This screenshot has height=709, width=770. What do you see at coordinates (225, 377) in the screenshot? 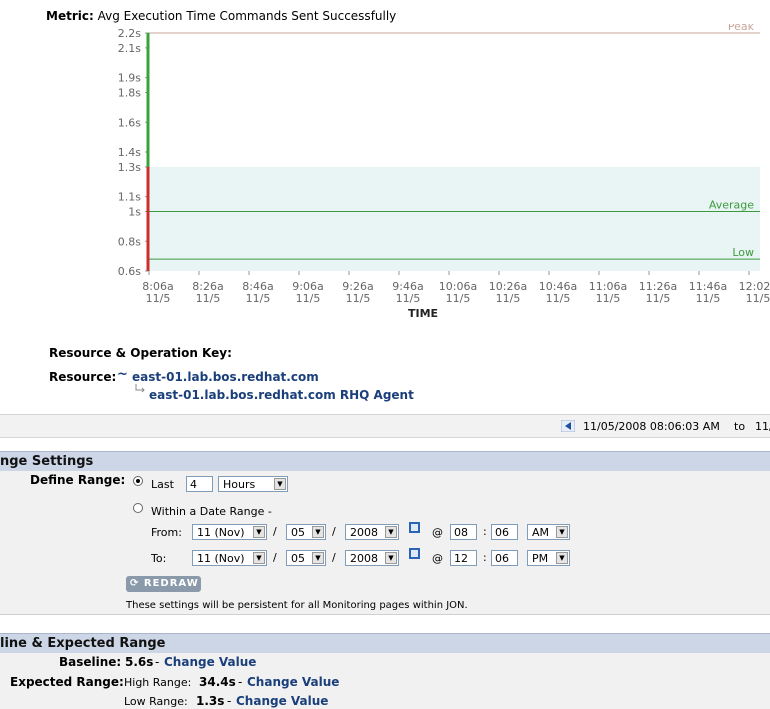
I see `resource-link: east-01.lab.bos.redhat.com` at bounding box center [225, 377].